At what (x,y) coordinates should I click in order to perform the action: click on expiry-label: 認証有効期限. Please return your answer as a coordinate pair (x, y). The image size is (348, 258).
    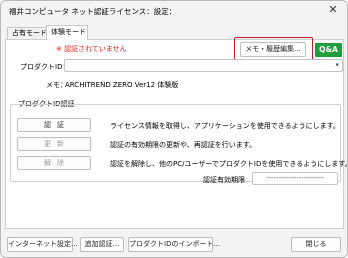
    Looking at the image, I should click on (224, 180).